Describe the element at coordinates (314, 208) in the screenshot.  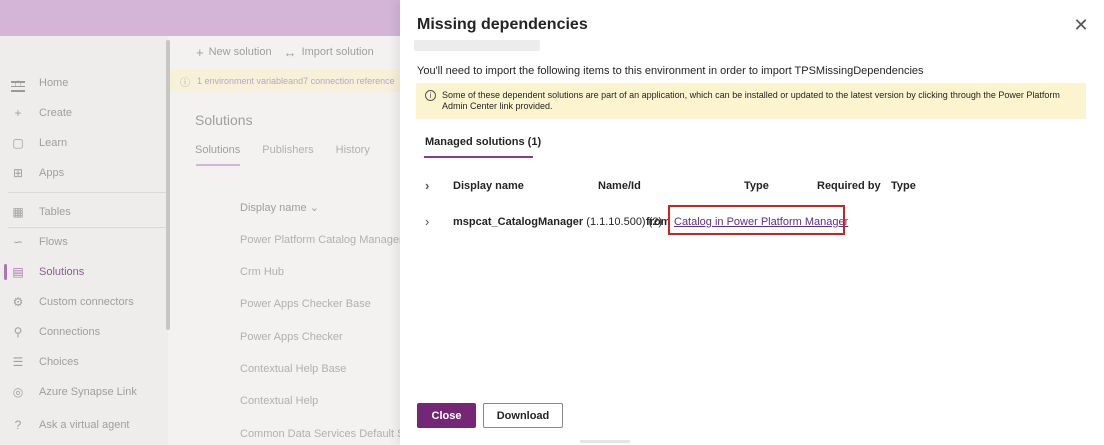
I see `chevron-down-icon: ⌄` at that location.